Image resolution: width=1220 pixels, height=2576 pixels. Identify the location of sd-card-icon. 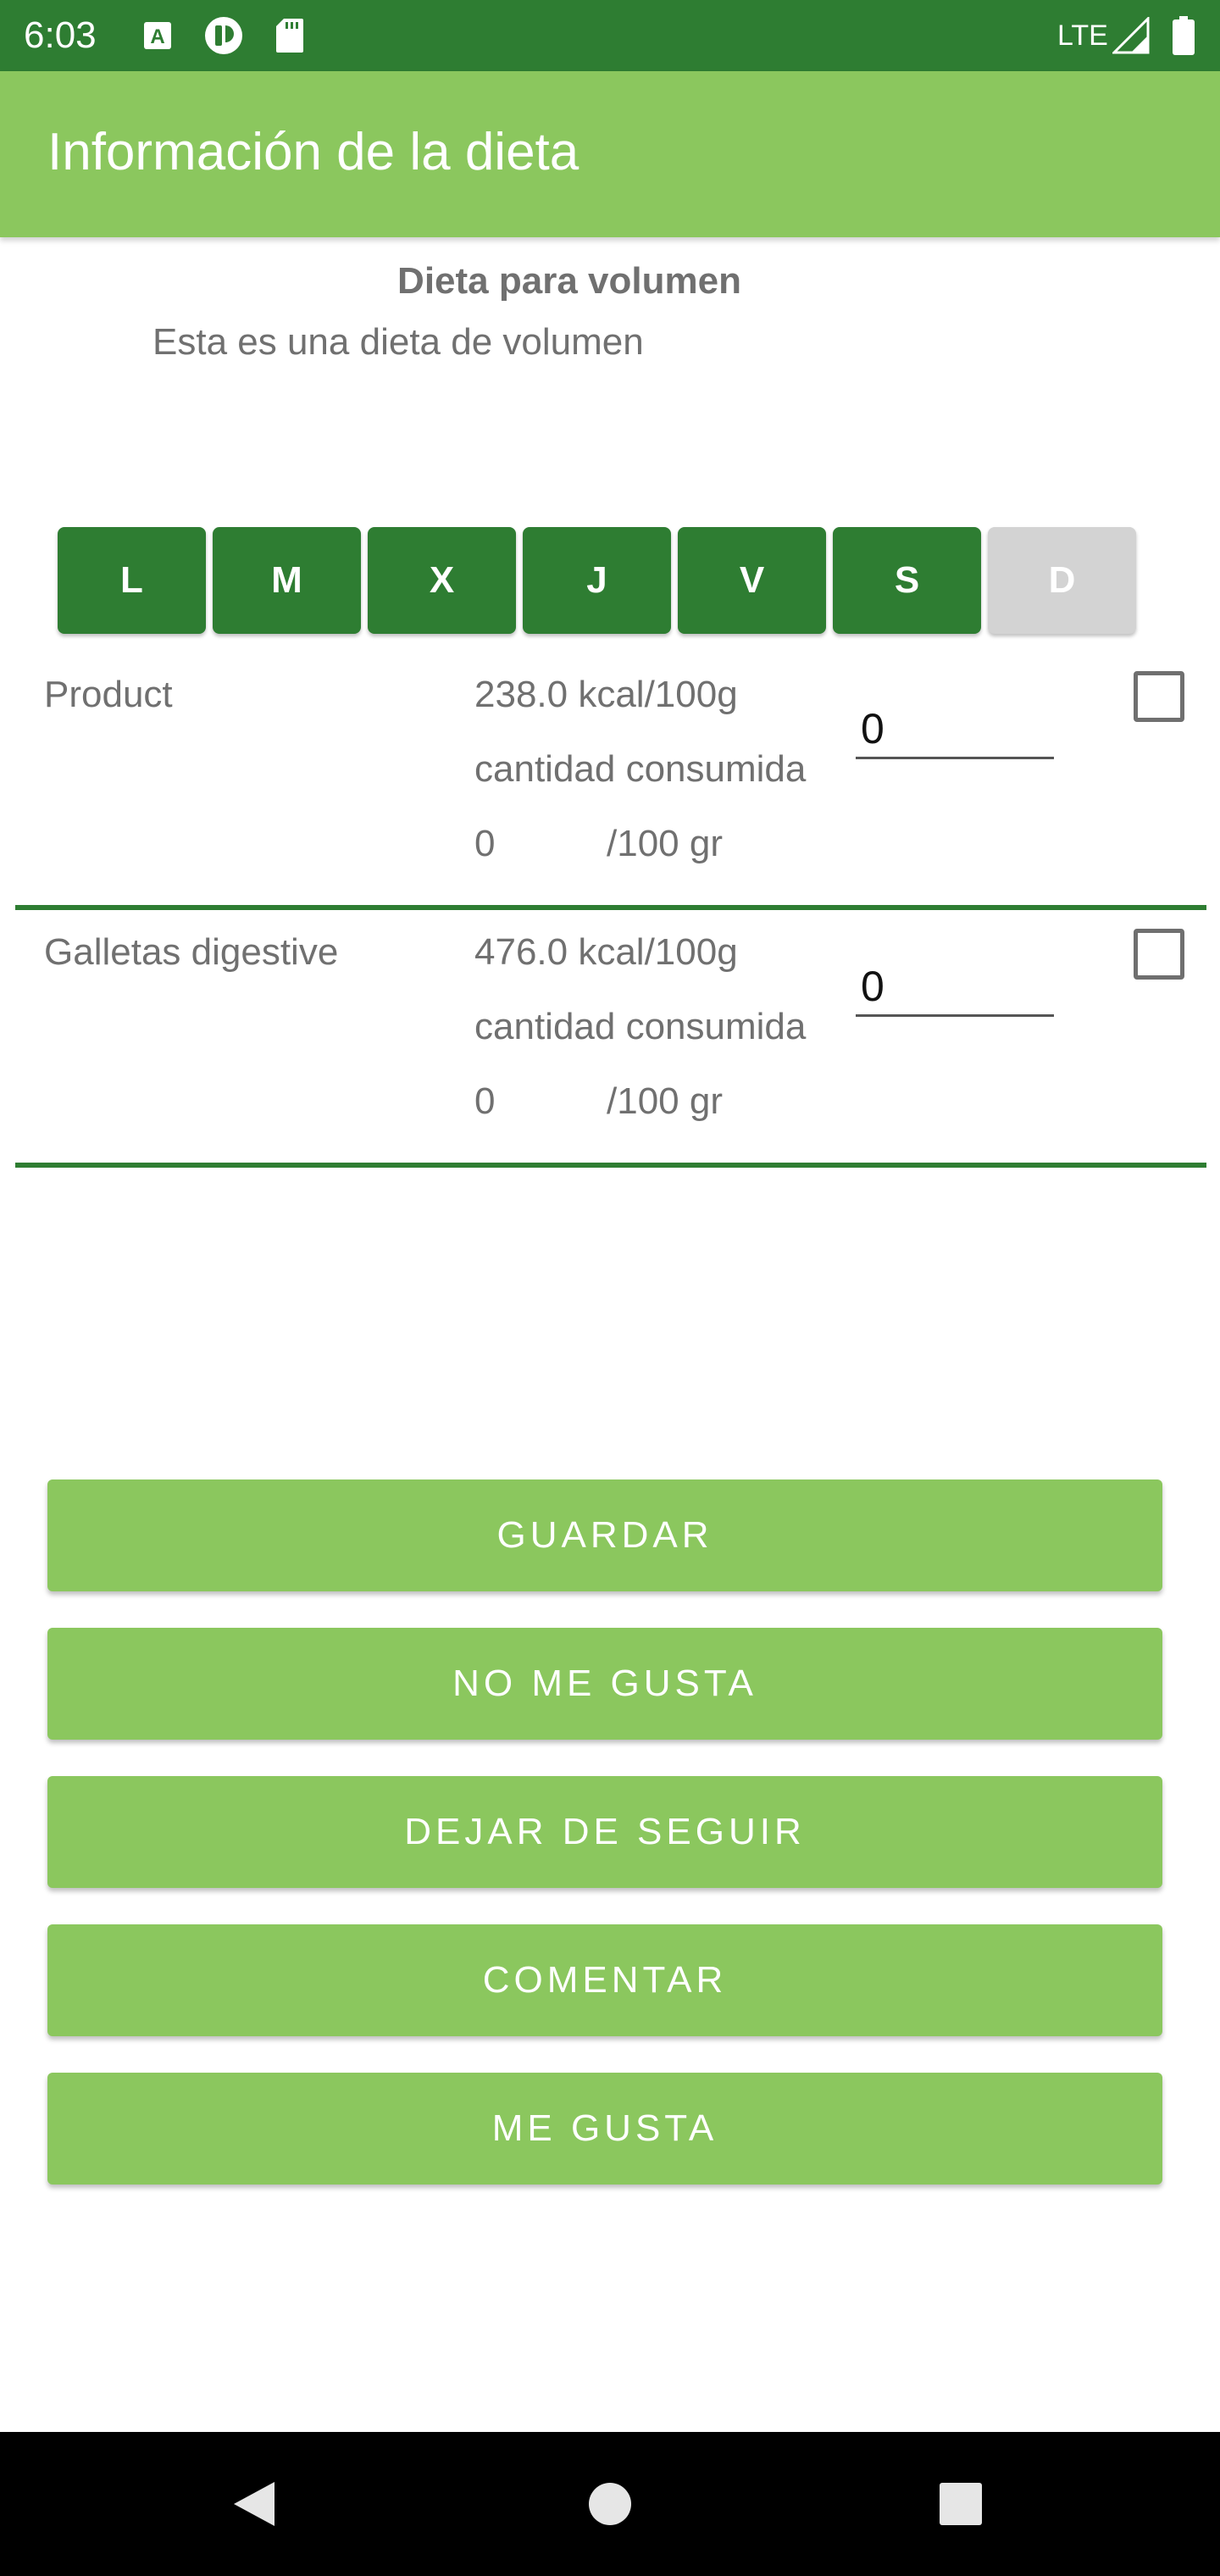
(290, 36).